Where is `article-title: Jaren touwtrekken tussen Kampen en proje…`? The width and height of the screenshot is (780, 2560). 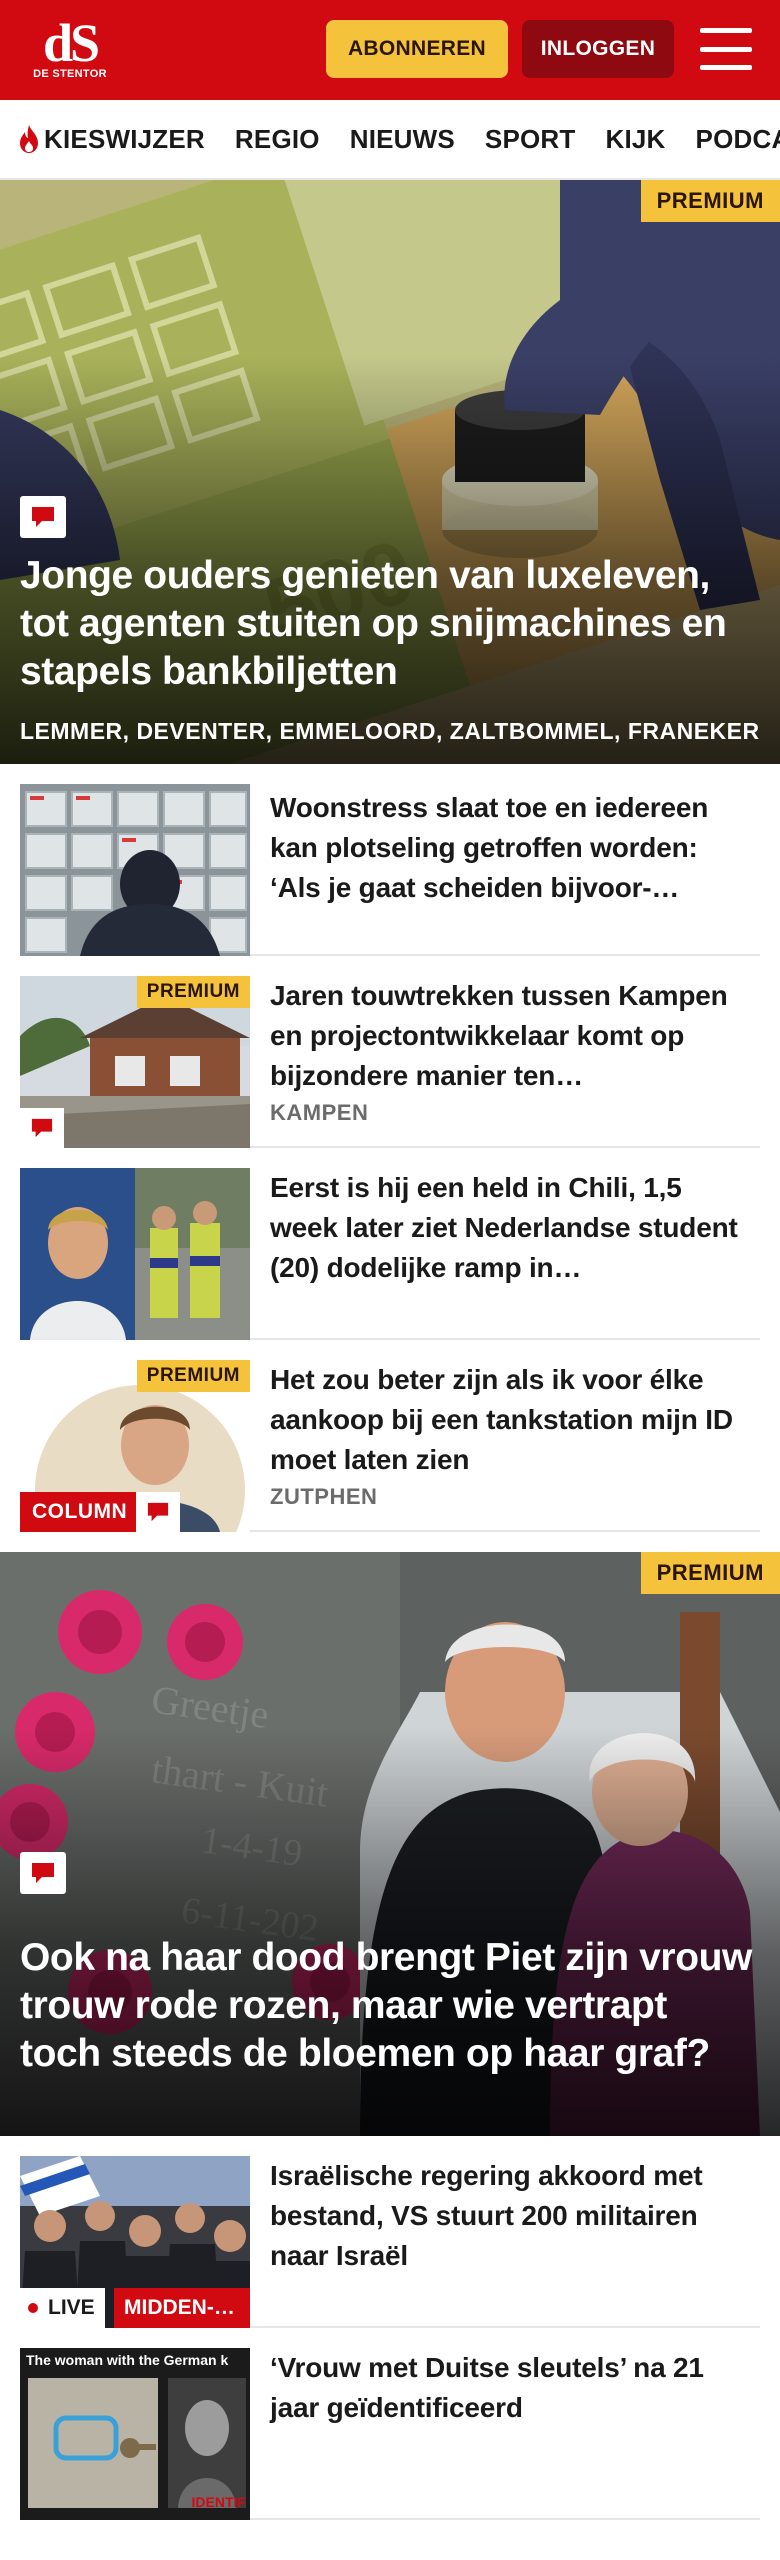
article-title: Jaren touwtrekken tussen Kampen en proje… is located at coordinates (511, 1036).